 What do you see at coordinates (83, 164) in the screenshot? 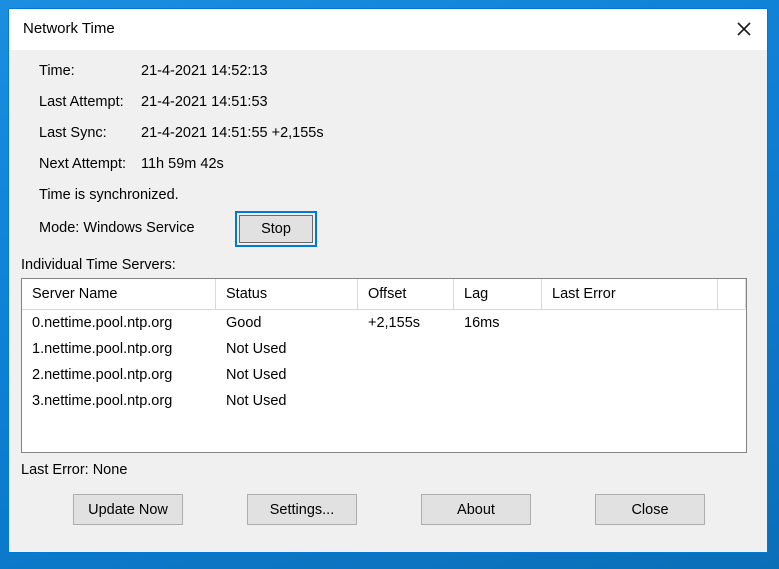
I see `info-label-next-attempt: Next Attempt:` at bounding box center [83, 164].